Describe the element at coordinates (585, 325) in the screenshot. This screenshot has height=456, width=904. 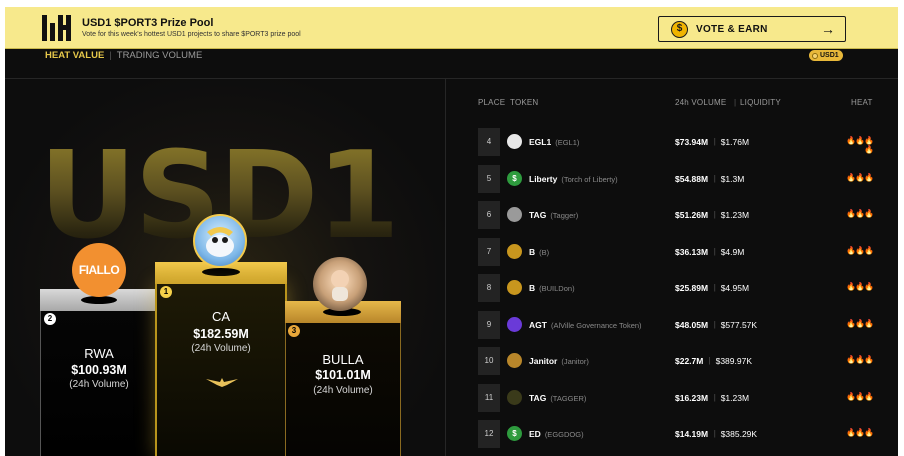
I see `token-symbol: AGT (AlVille Governance Token)` at that location.